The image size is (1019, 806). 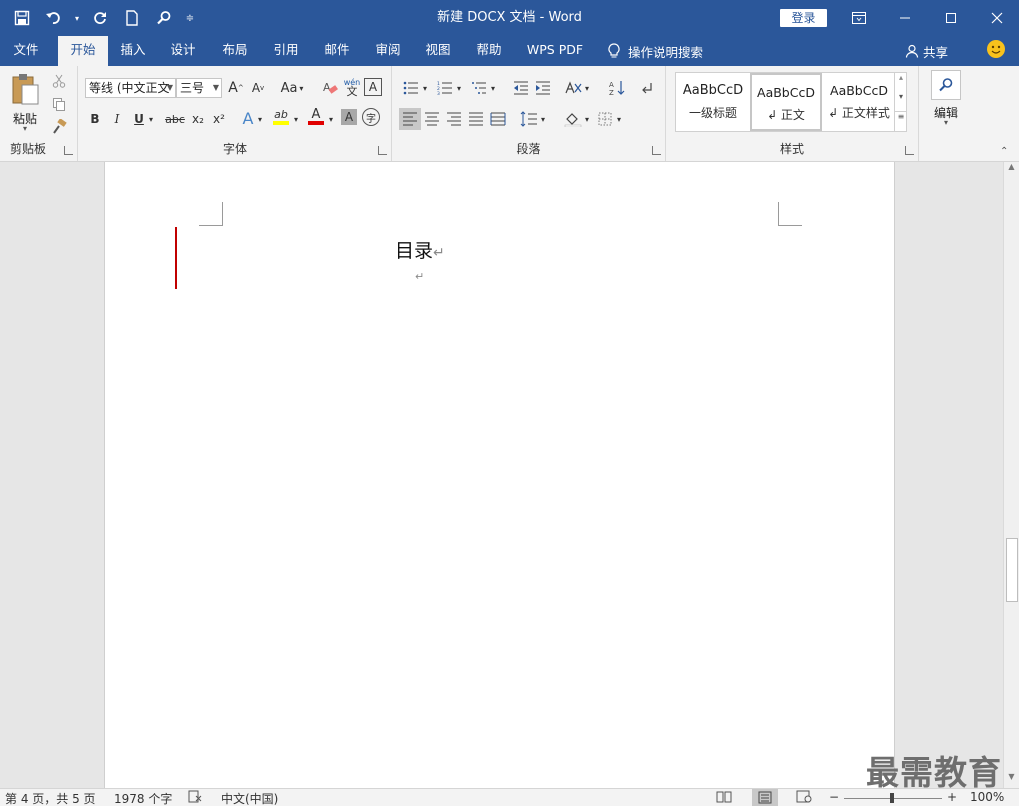 What do you see at coordinates (249, 798) in the screenshot?
I see `language: 中文(中国)` at bounding box center [249, 798].